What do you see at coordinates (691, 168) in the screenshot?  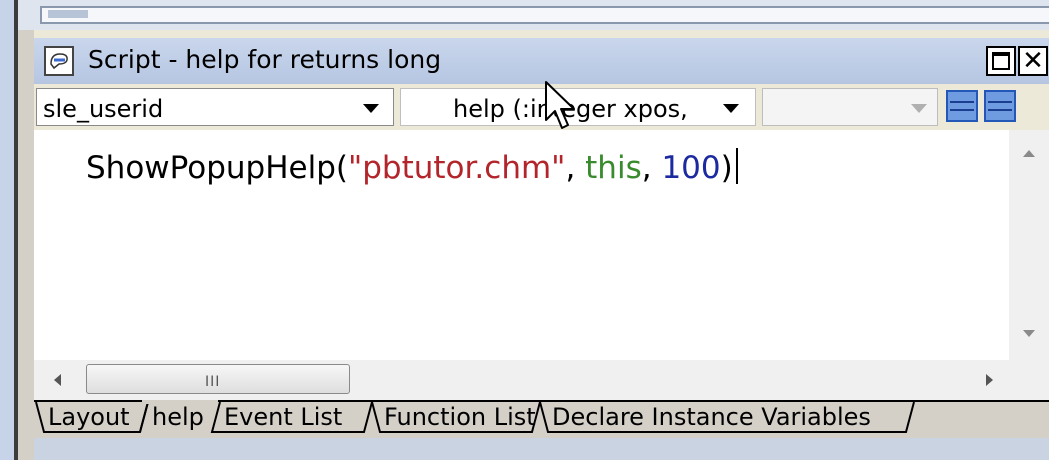 I see `code-number: 100` at bounding box center [691, 168].